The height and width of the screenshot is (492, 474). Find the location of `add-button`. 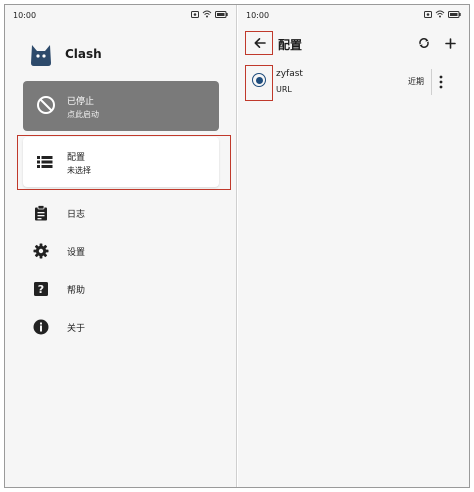

add-button is located at coordinates (450, 43).